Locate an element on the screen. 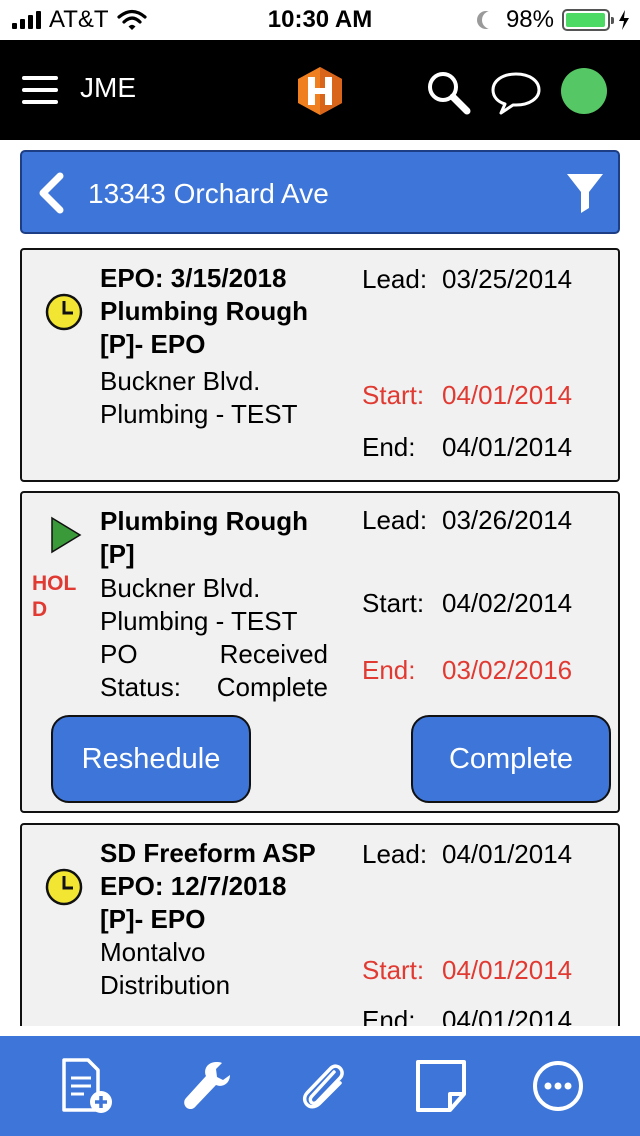 The height and width of the screenshot is (1136, 640). lead-date-row: Lead: 03/26/2014 is located at coordinates (467, 520).